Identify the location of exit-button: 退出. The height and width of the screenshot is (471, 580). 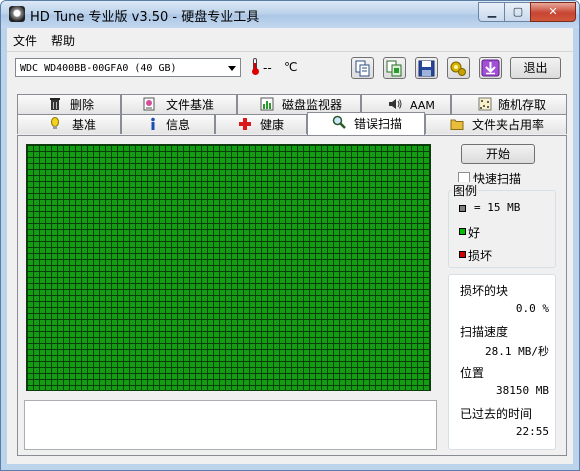
(535, 68).